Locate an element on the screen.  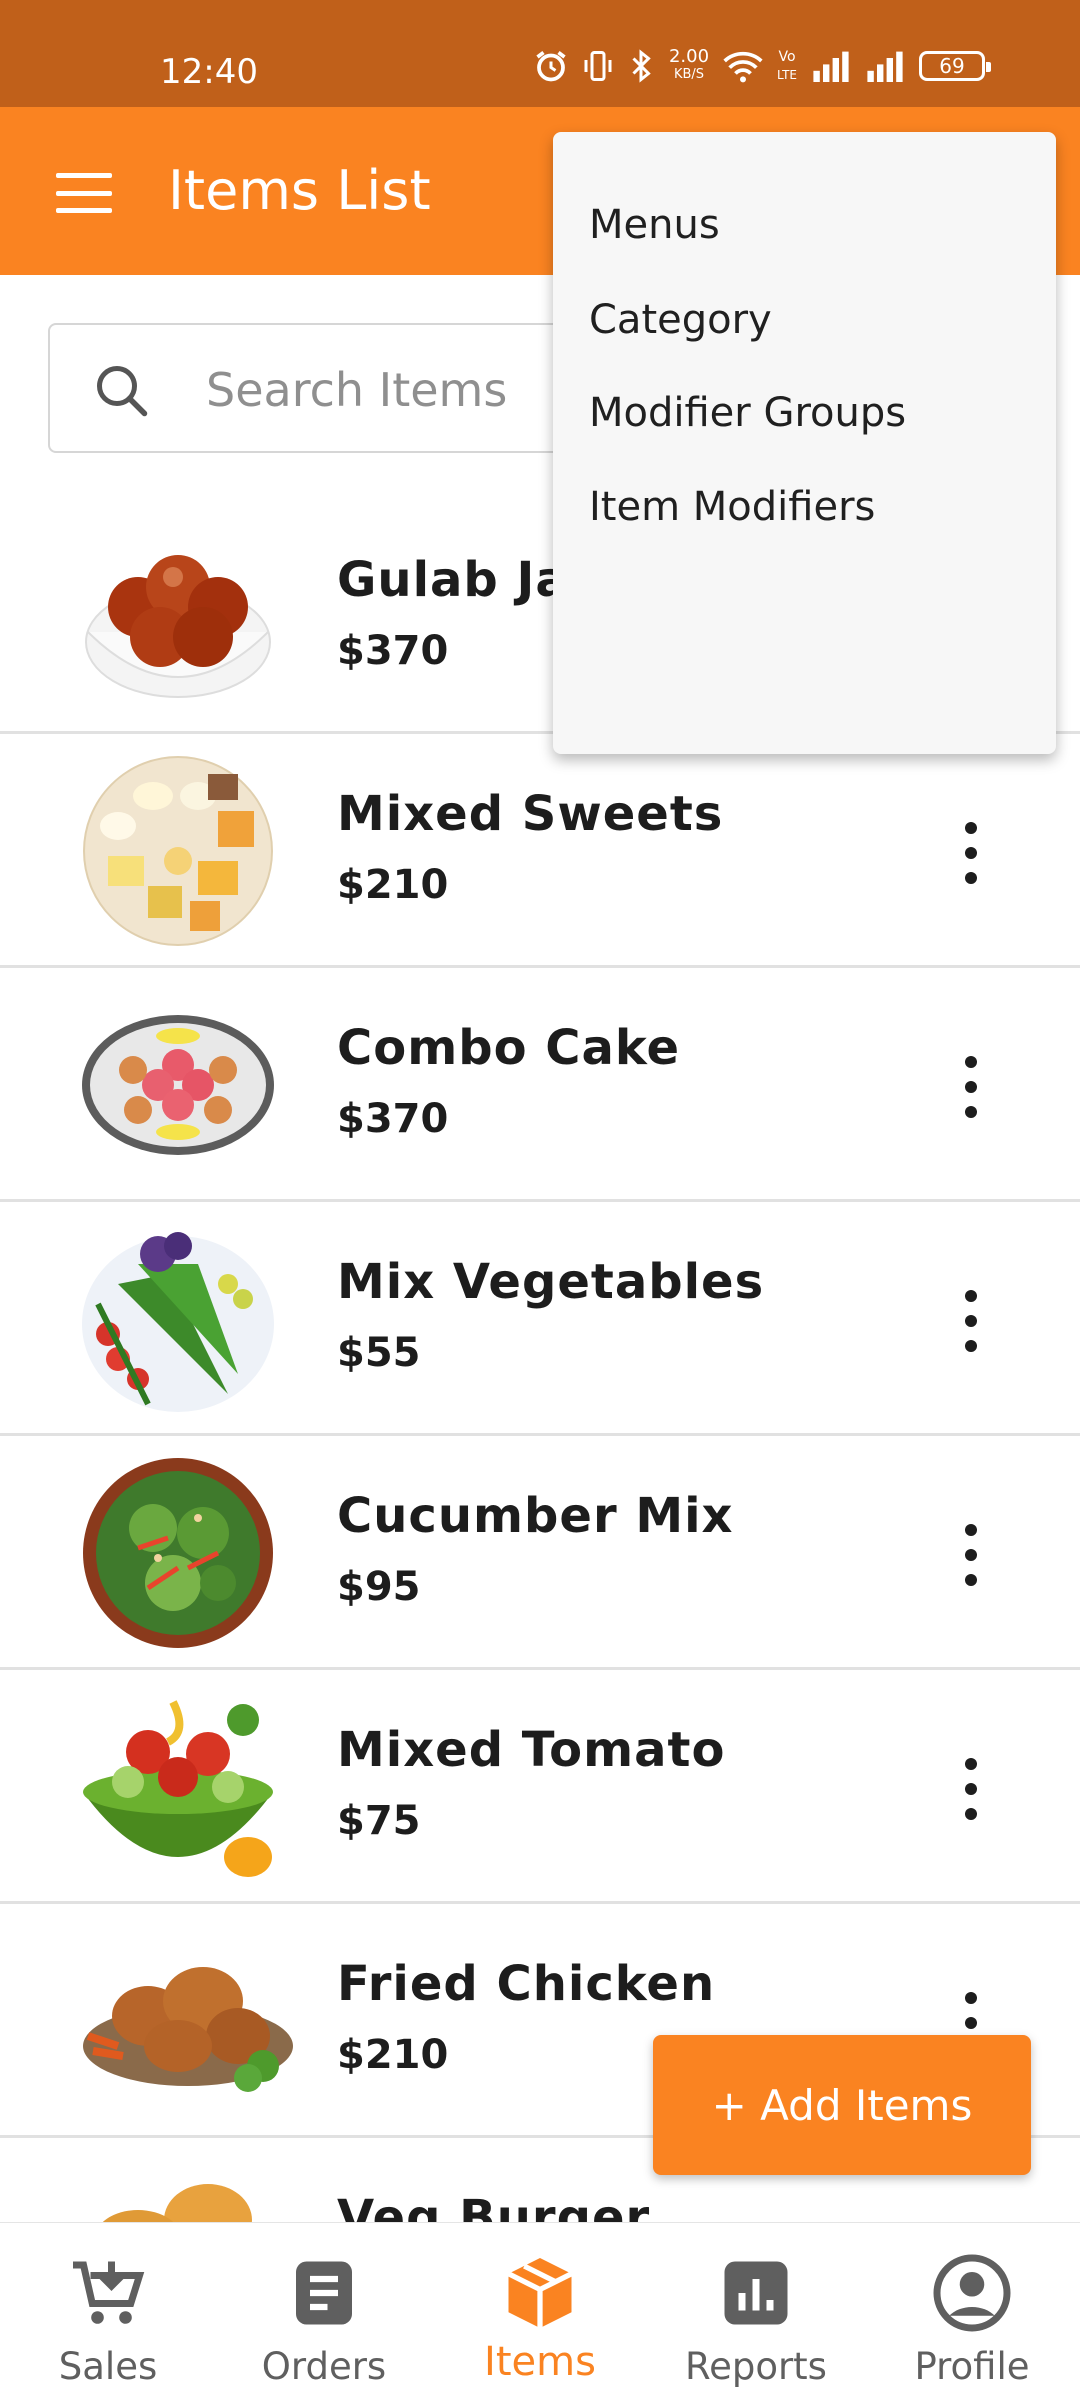
list-item: Mixed Sweets $210 is located at coordinates (540, 851).